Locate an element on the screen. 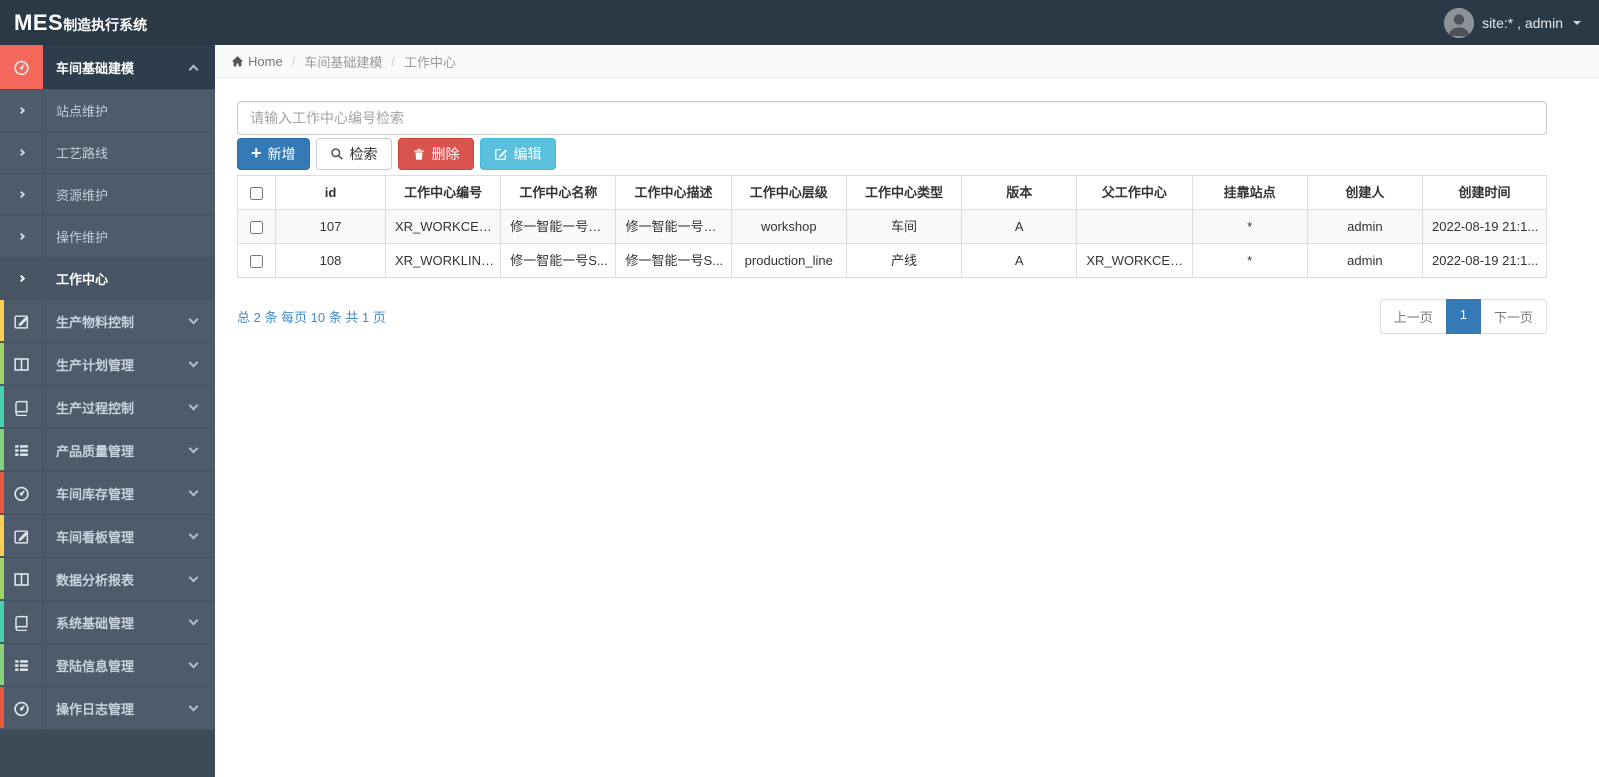  category-color-strip is located at coordinates (2, 578).